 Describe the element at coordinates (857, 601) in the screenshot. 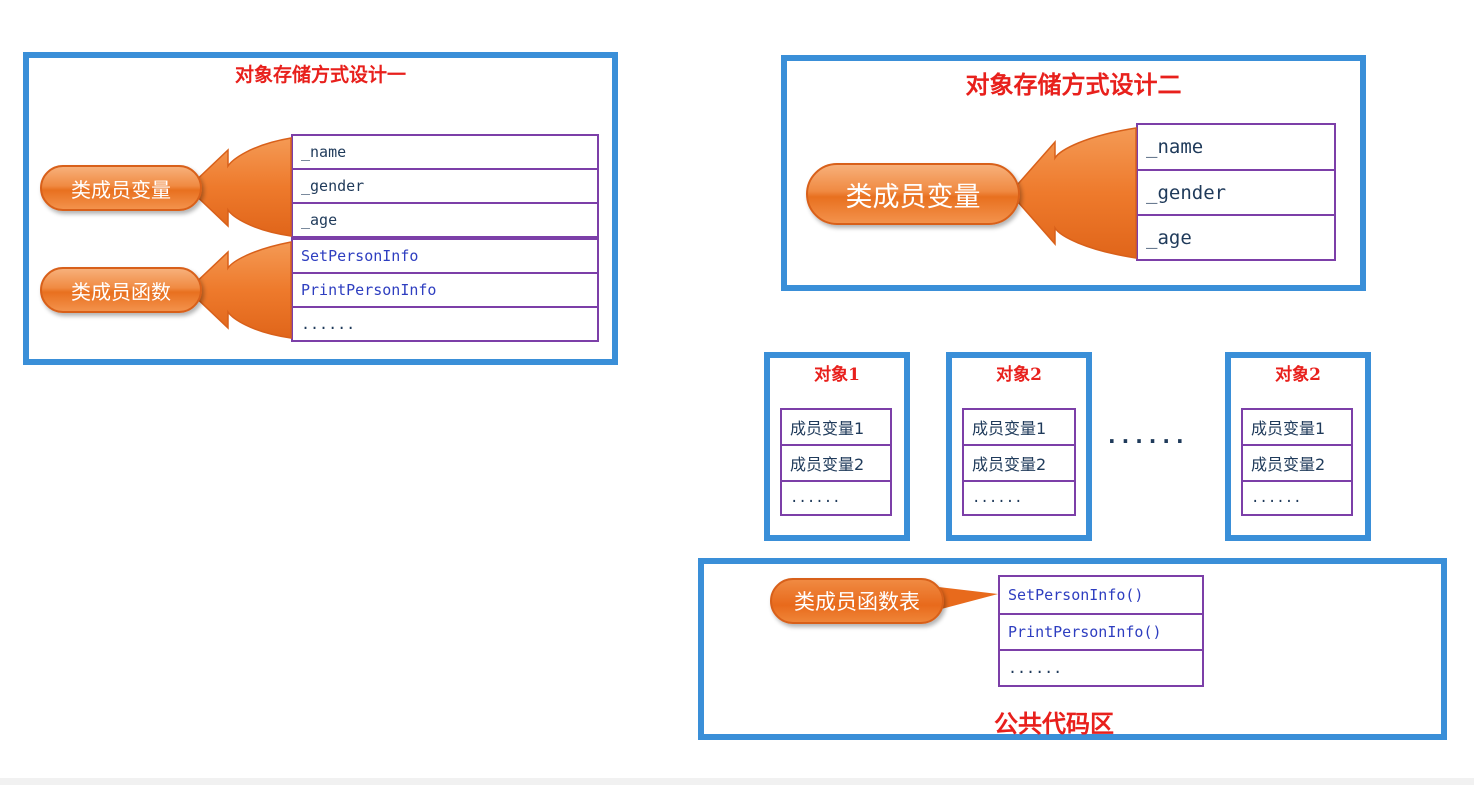

I see `member-function-table-callout: 类成员函数表` at that location.